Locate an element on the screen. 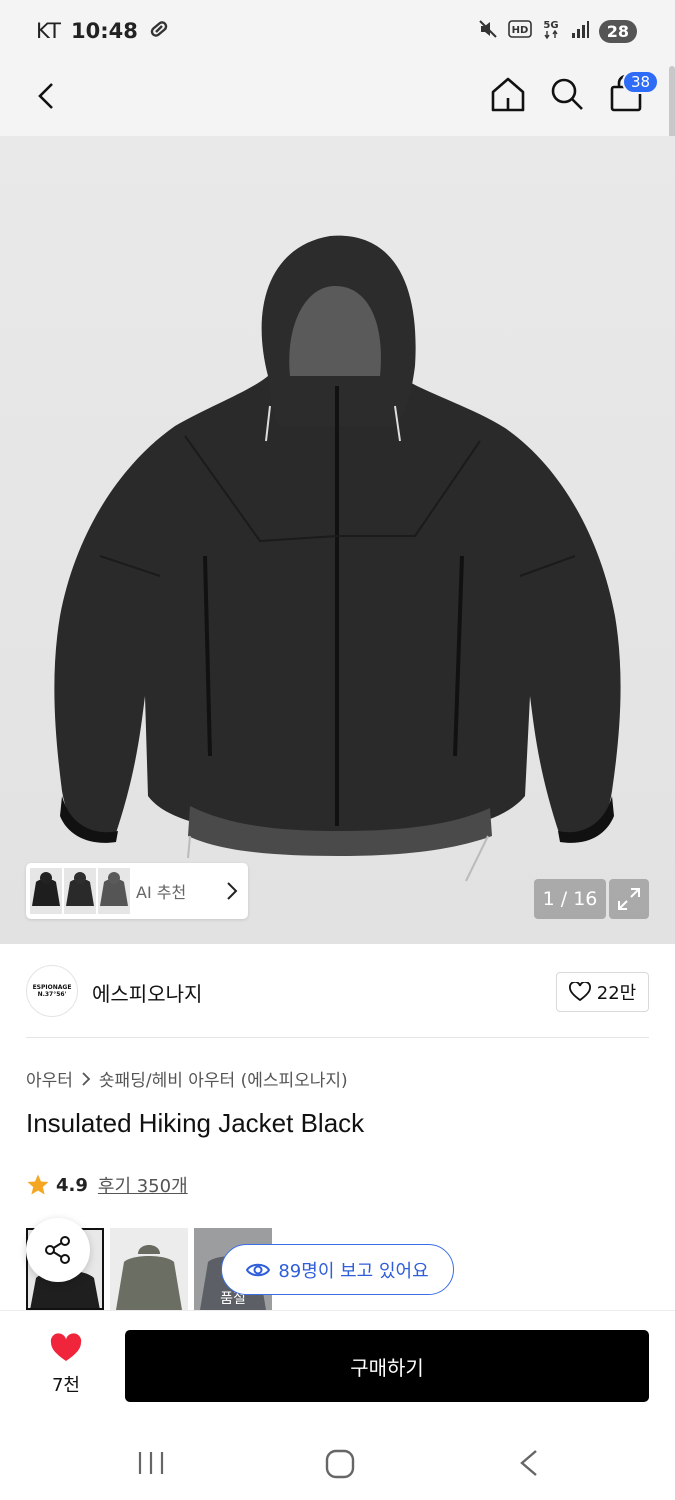 Image resolution: width=675 pixels, height=1500 pixels. star-icon is located at coordinates (38, 1184).